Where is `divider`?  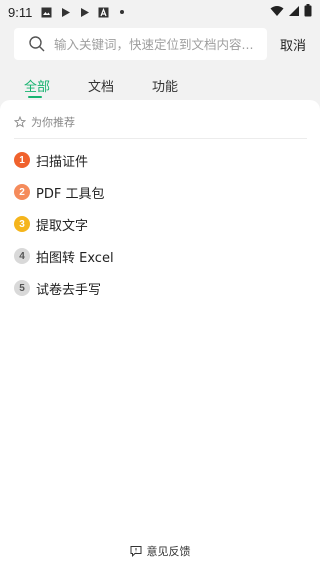 divider is located at coordinates (160, 138).